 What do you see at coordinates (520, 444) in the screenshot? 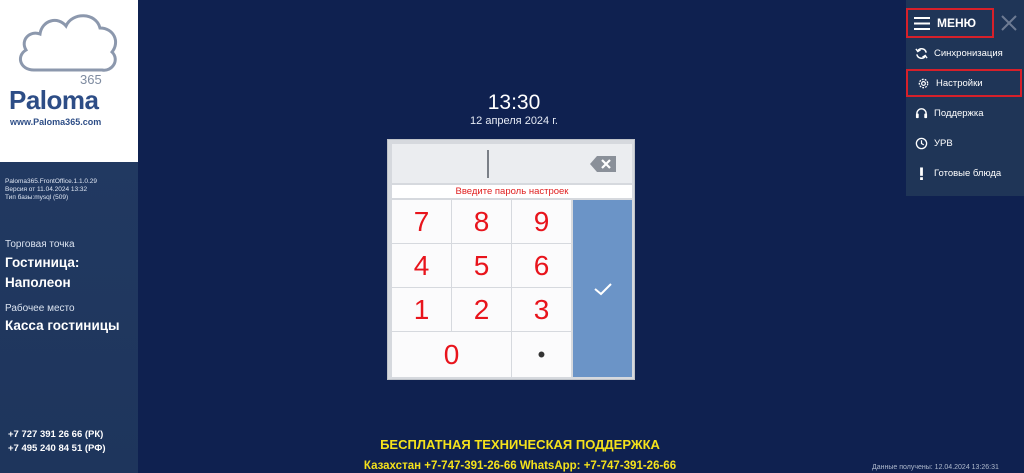
I see `support-title: БЕСПЛАТНАЯ ТЕХНИЧЕСКАЯ ПОДДЕРЖКА` at bounding box center [520, 444].